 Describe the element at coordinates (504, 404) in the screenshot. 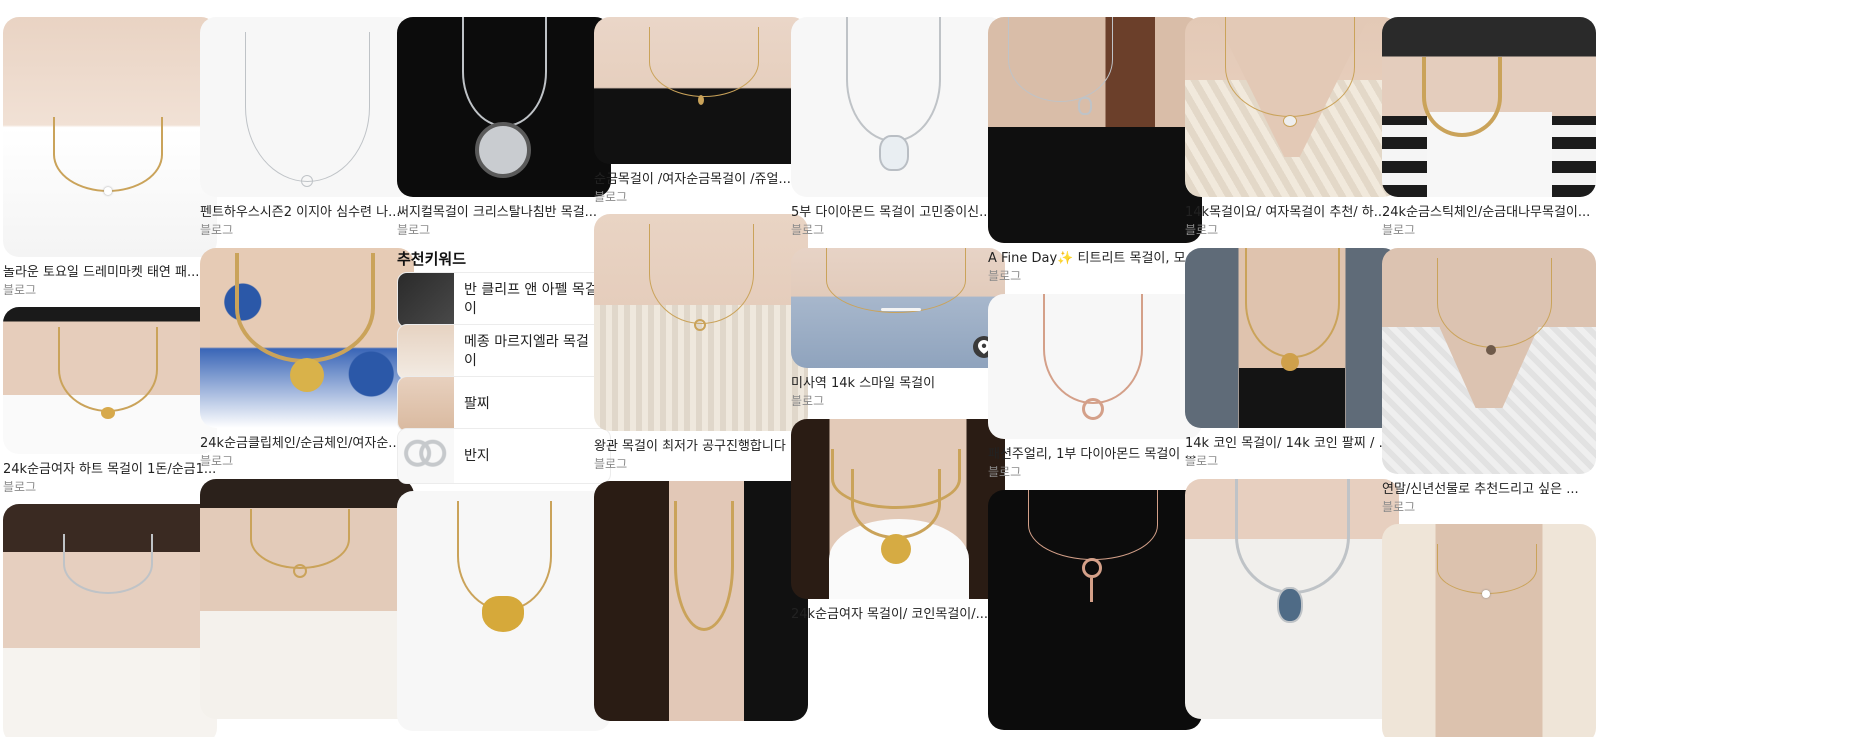

I see `keyword-item: 팔찌` at that location.